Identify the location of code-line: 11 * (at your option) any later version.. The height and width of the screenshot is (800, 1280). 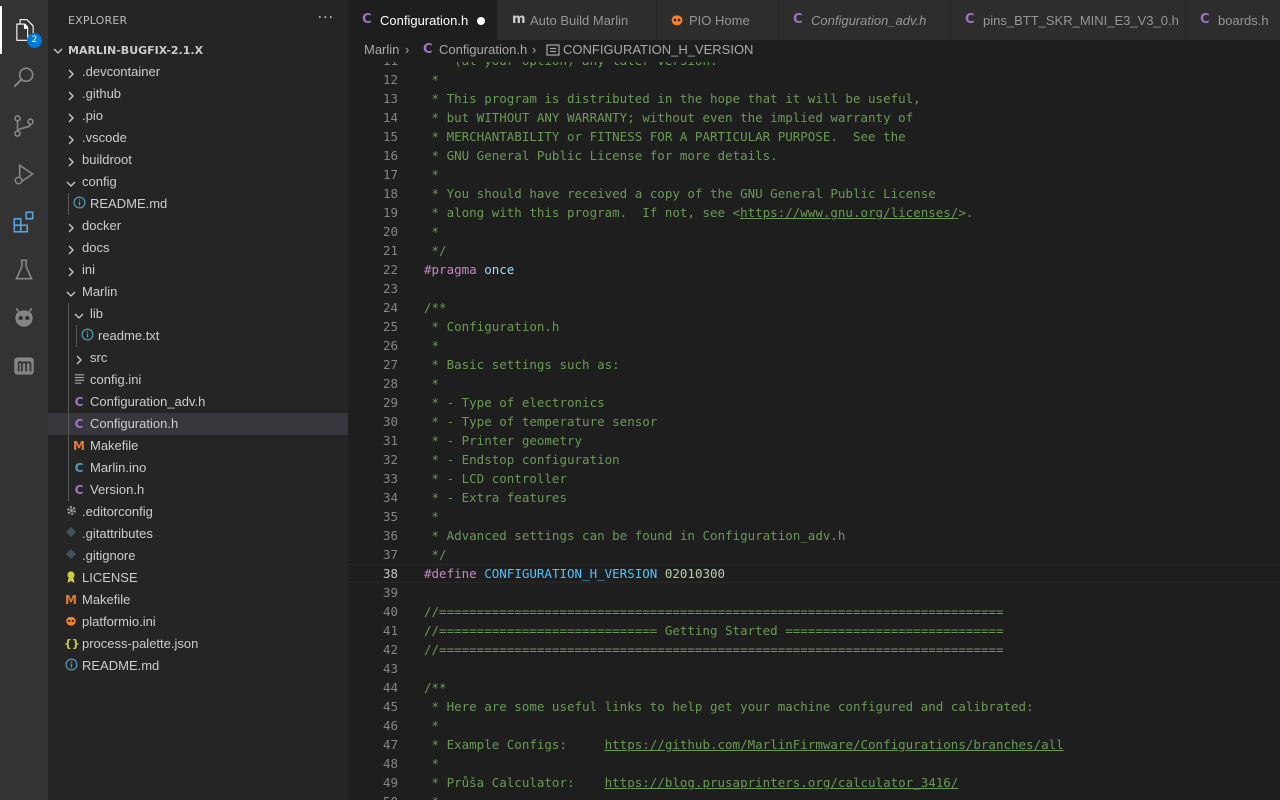
(814, 66).